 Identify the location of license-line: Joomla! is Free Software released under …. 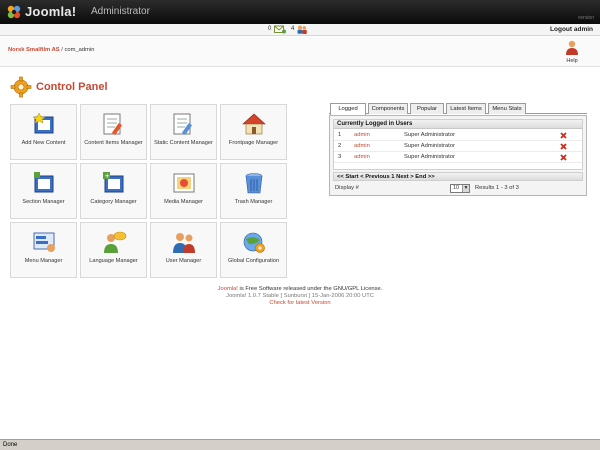
(300, 289).